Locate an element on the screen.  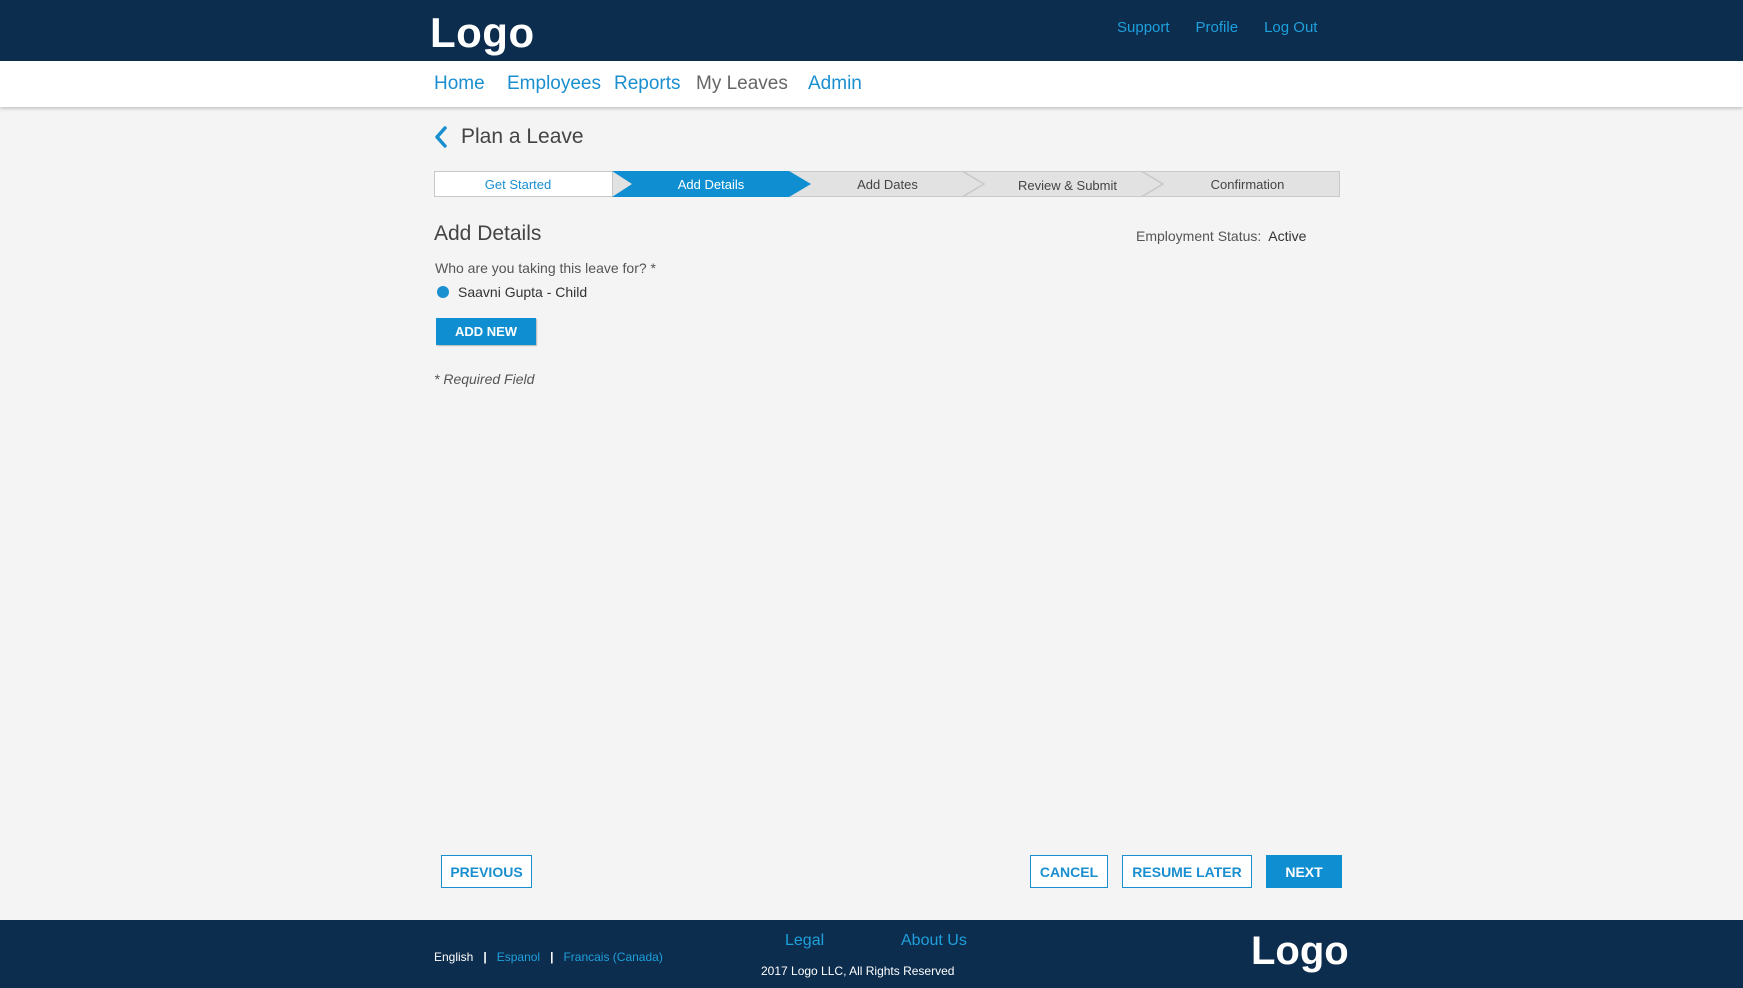
lang-english: English is located at coordinates (453, 957).